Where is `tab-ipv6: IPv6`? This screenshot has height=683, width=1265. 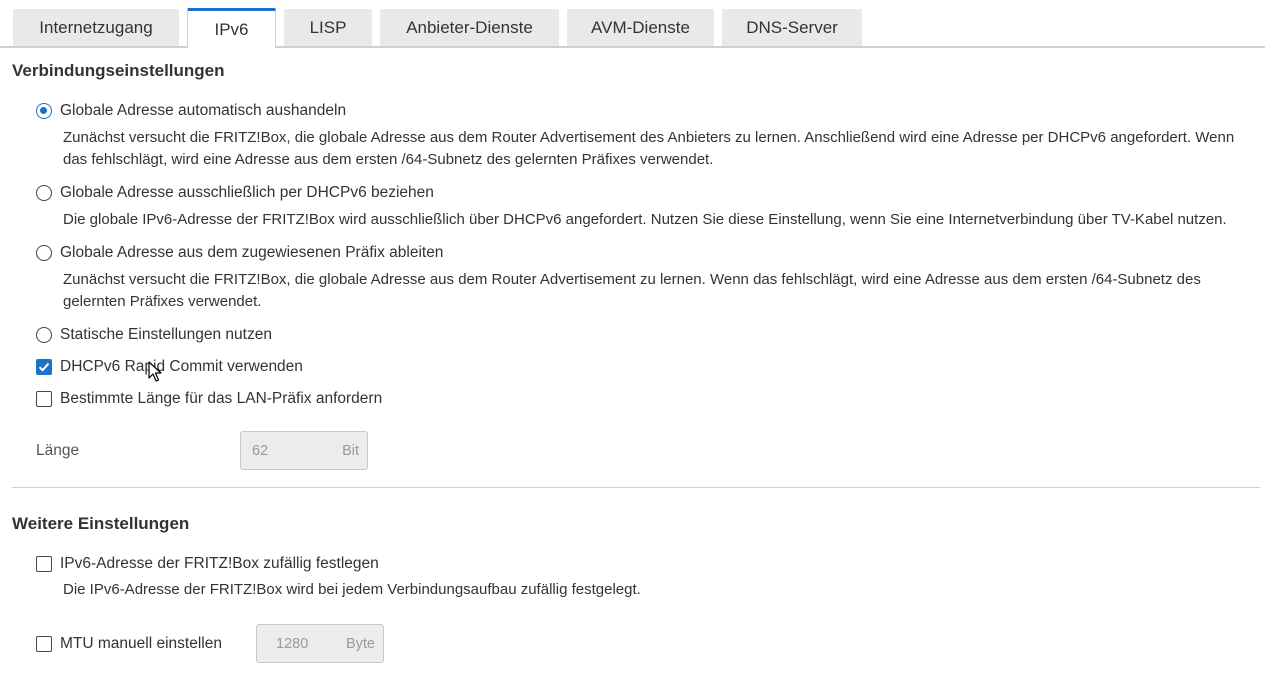
tab-ipv6: IPv6 is located at coordinates (231, 28).